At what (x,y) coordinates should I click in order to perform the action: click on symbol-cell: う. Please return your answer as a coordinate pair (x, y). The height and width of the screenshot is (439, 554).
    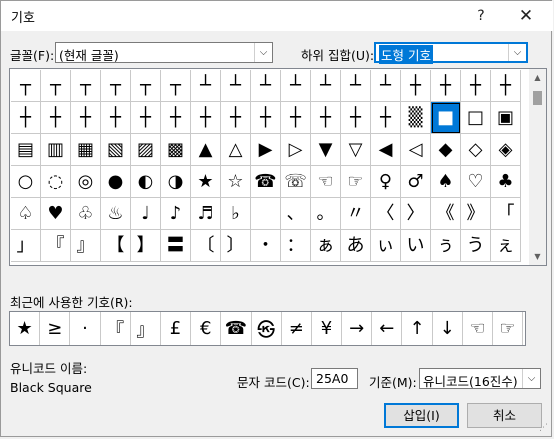
    Looking at the image, I should click on (476, 246).